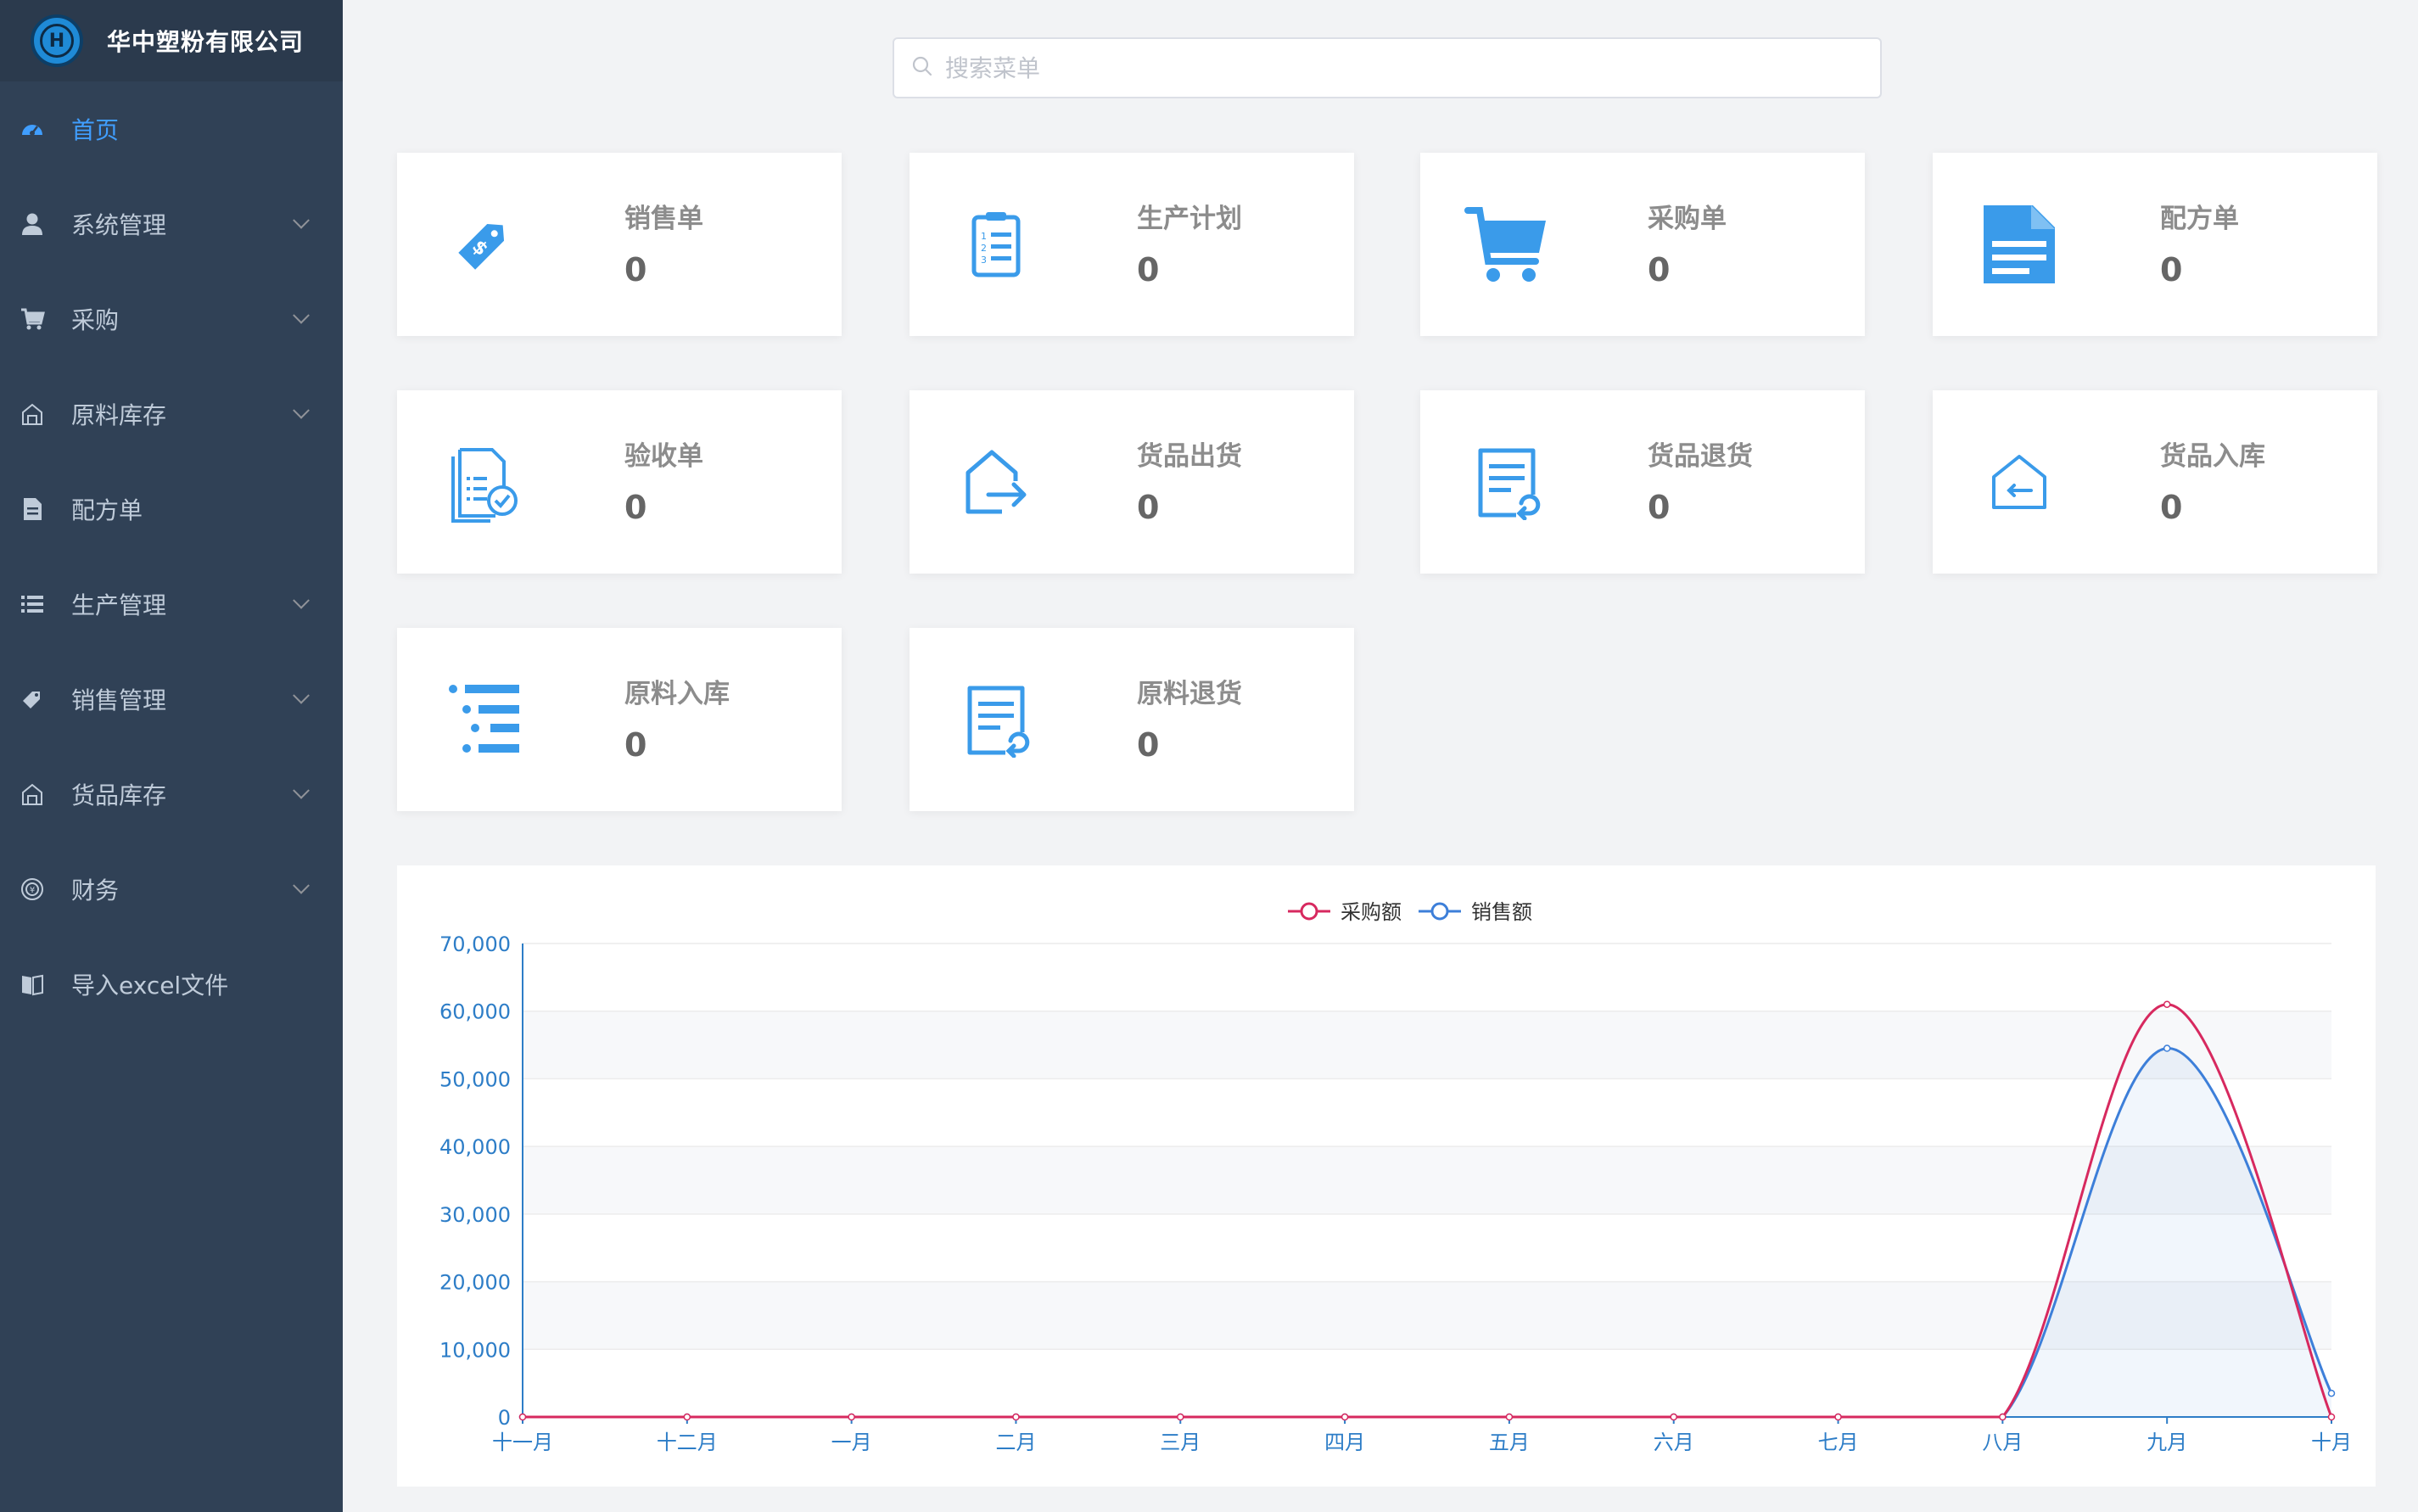  What do you see at coordinates (475, 1215) in the screenshot?
I see `y-tick-label: 30,000` at bounding box center [475, 1215].